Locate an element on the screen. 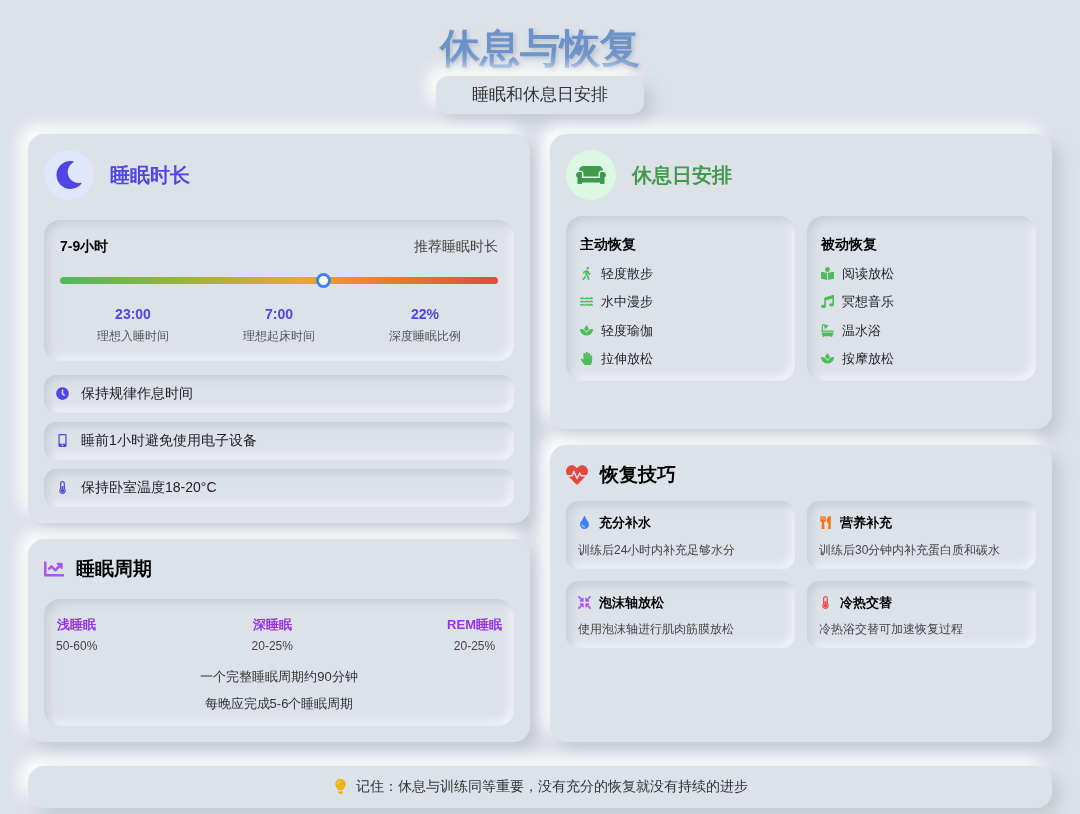 Image resolution: width=1080 pixels, height=814 pixels. card-title: 睡眠周期 is located at coordinates (114, 568).